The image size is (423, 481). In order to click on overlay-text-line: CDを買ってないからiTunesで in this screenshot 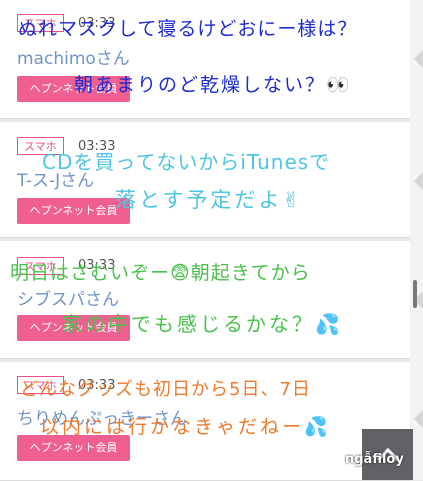, I will do `click(186, 162)`.